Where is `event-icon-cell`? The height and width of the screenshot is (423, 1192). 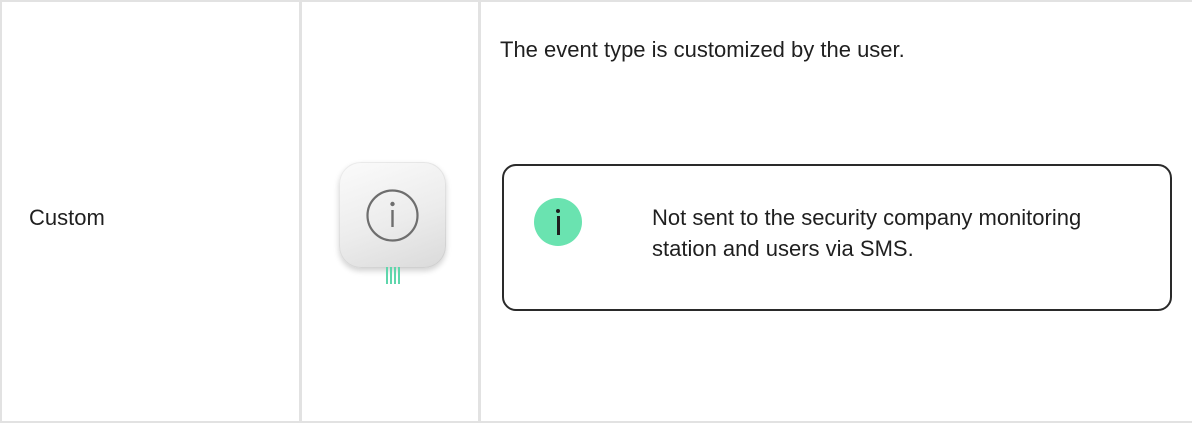
event-icon-cell is located at coordinates (391, 211).